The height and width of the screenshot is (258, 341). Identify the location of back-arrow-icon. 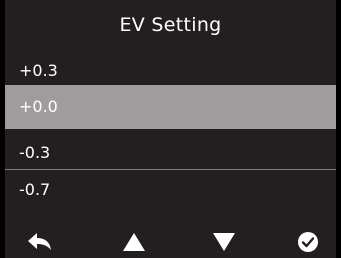
(39, 241).